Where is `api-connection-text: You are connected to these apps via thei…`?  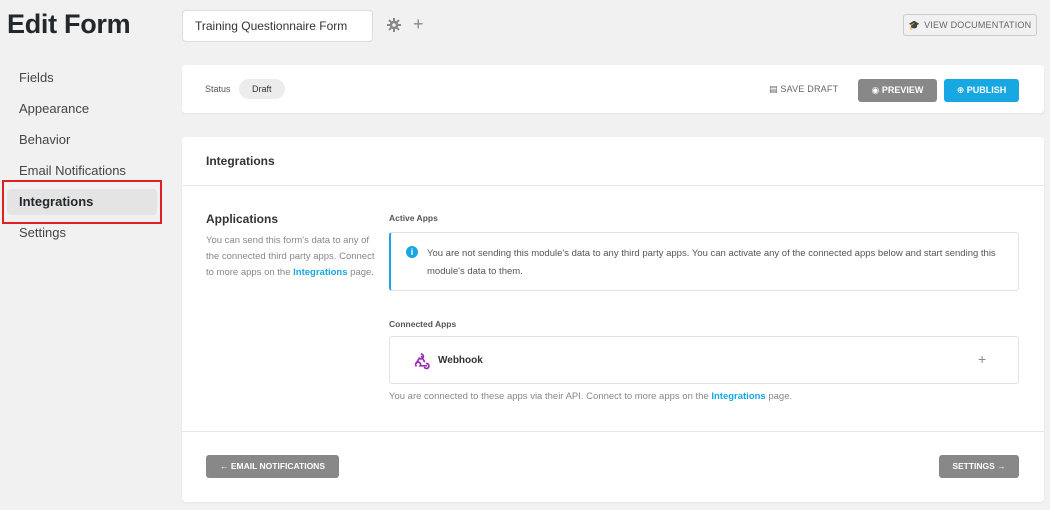
api-connection-text: You are connected to these apps via thei… is located at coordinates (590, 396).